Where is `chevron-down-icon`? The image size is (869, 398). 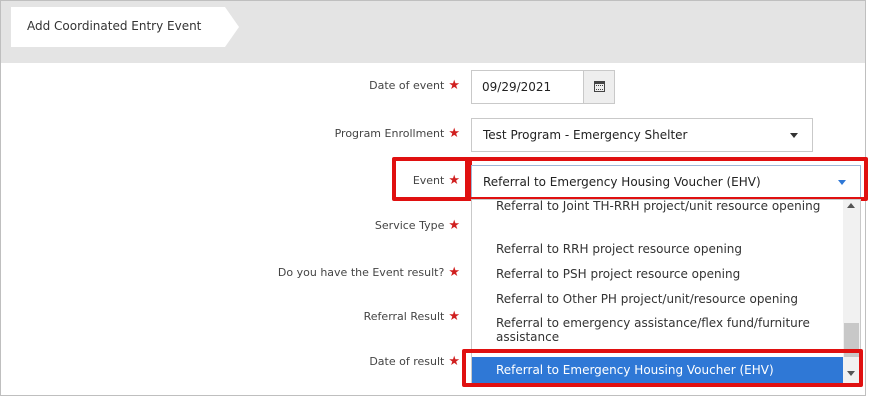
chevron-down-icon is located at coordinates (794, 135).